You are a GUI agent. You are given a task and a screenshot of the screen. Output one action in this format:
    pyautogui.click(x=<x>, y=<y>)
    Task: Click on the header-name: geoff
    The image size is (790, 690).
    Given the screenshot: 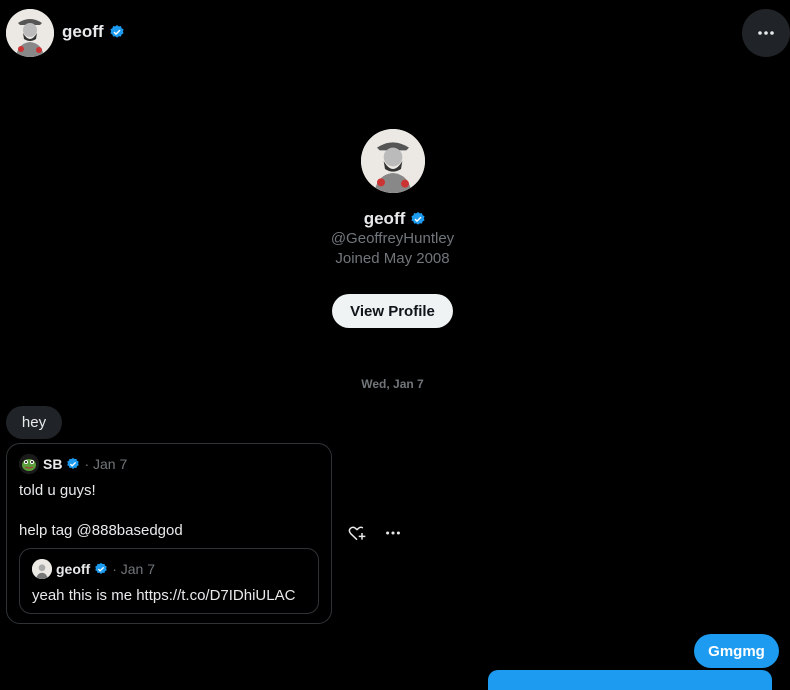 What is the action you would take?
    pyautogui.click(x=93, y=32)
    